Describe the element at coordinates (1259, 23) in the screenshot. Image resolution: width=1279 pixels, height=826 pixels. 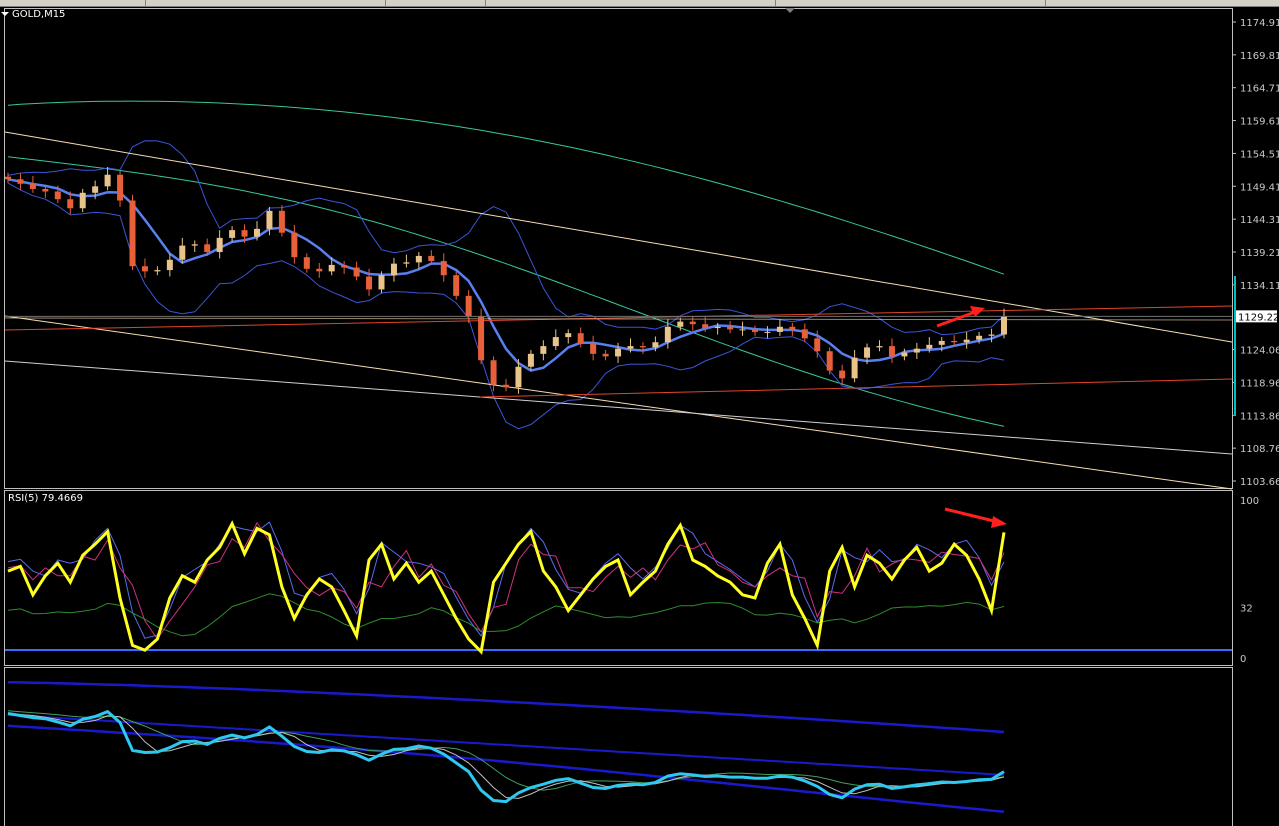
I see `price-tick-label: 1174.91` at that location.